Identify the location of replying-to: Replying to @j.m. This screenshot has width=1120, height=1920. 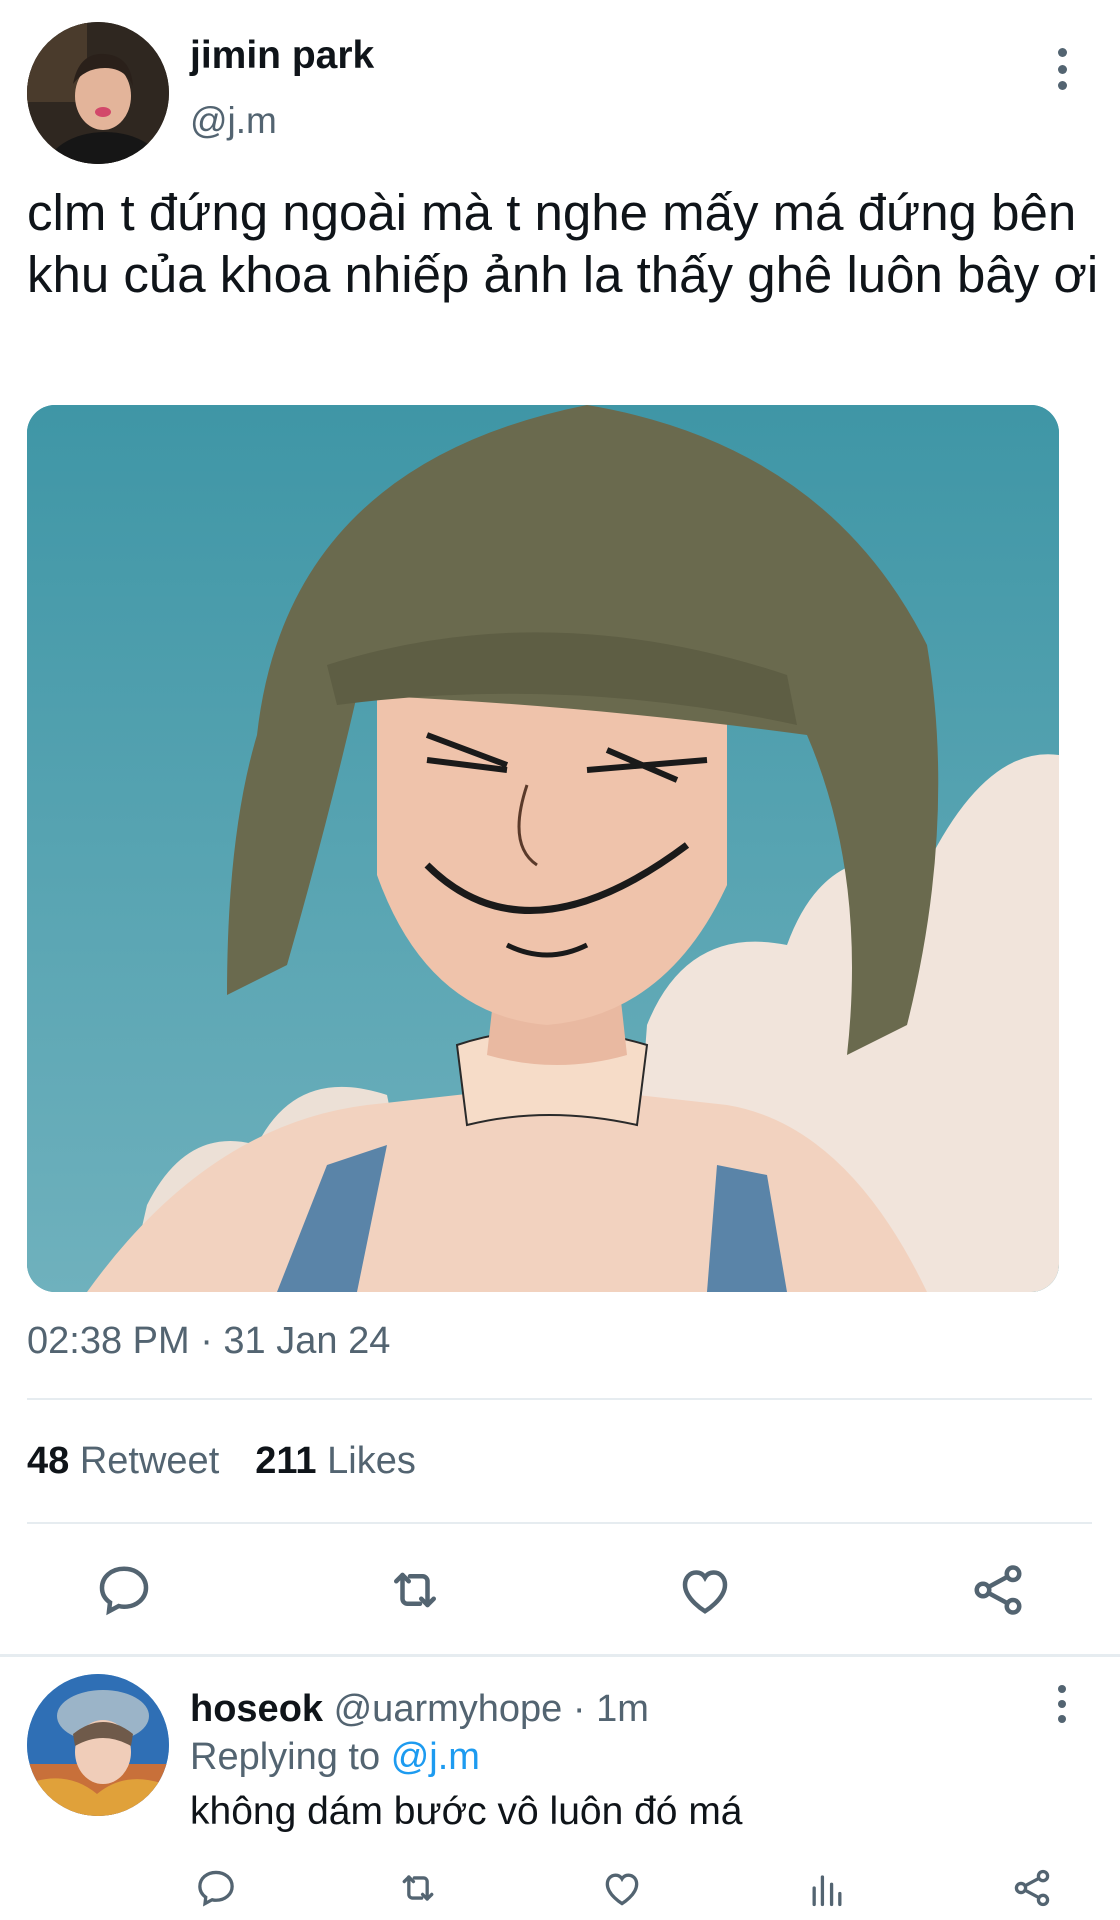
(335, 1757).